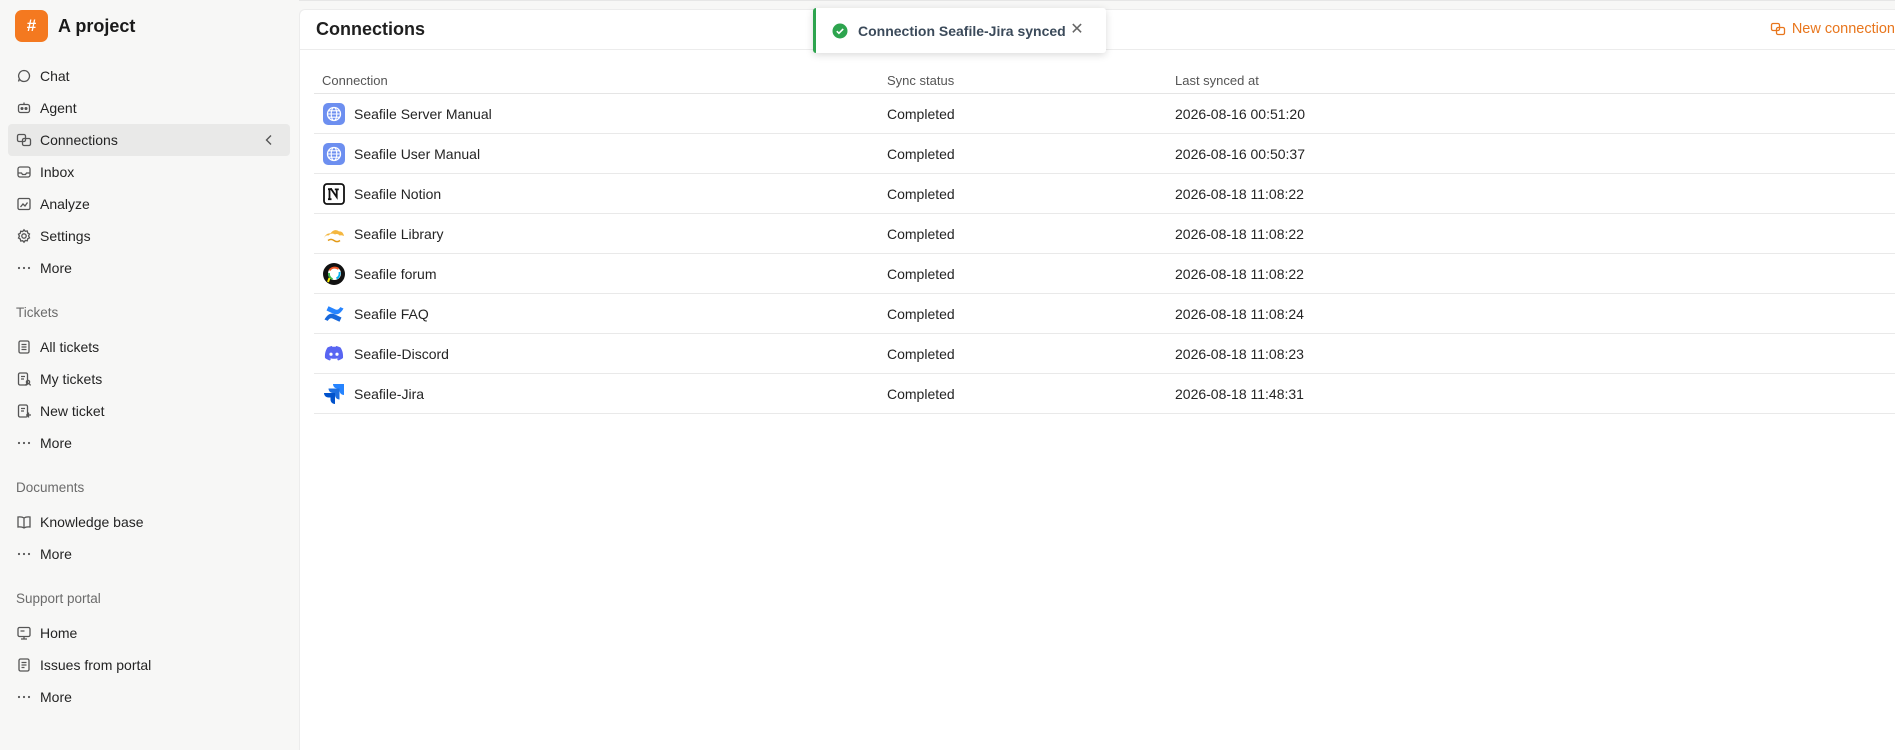 This screenshot has height=750, width=1895. Describe the element at coordinates (79, 140) in the screenshot. I see `nav-label: Connections` at that location.